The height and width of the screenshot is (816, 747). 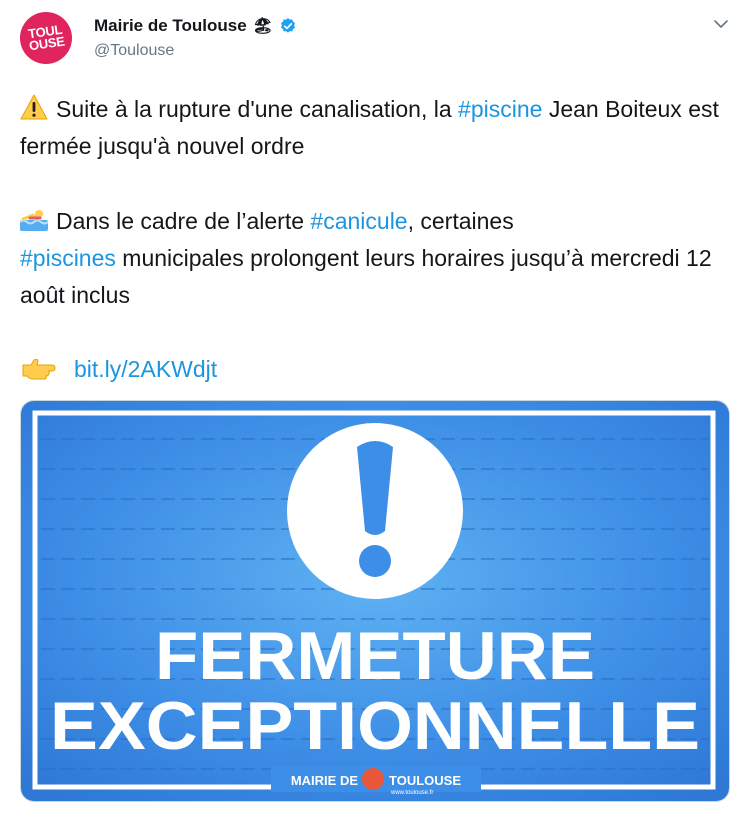 I want to click on beach-umbrella-emoji: 🏖, so click(x=263, y=26).